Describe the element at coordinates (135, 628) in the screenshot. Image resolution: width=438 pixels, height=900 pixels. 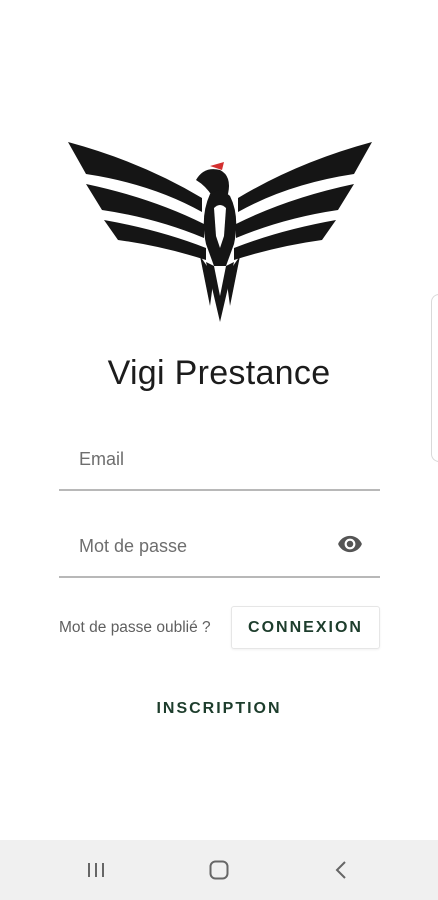
I see `forgot-password-link: Mot de passe oublié ?` at that location.